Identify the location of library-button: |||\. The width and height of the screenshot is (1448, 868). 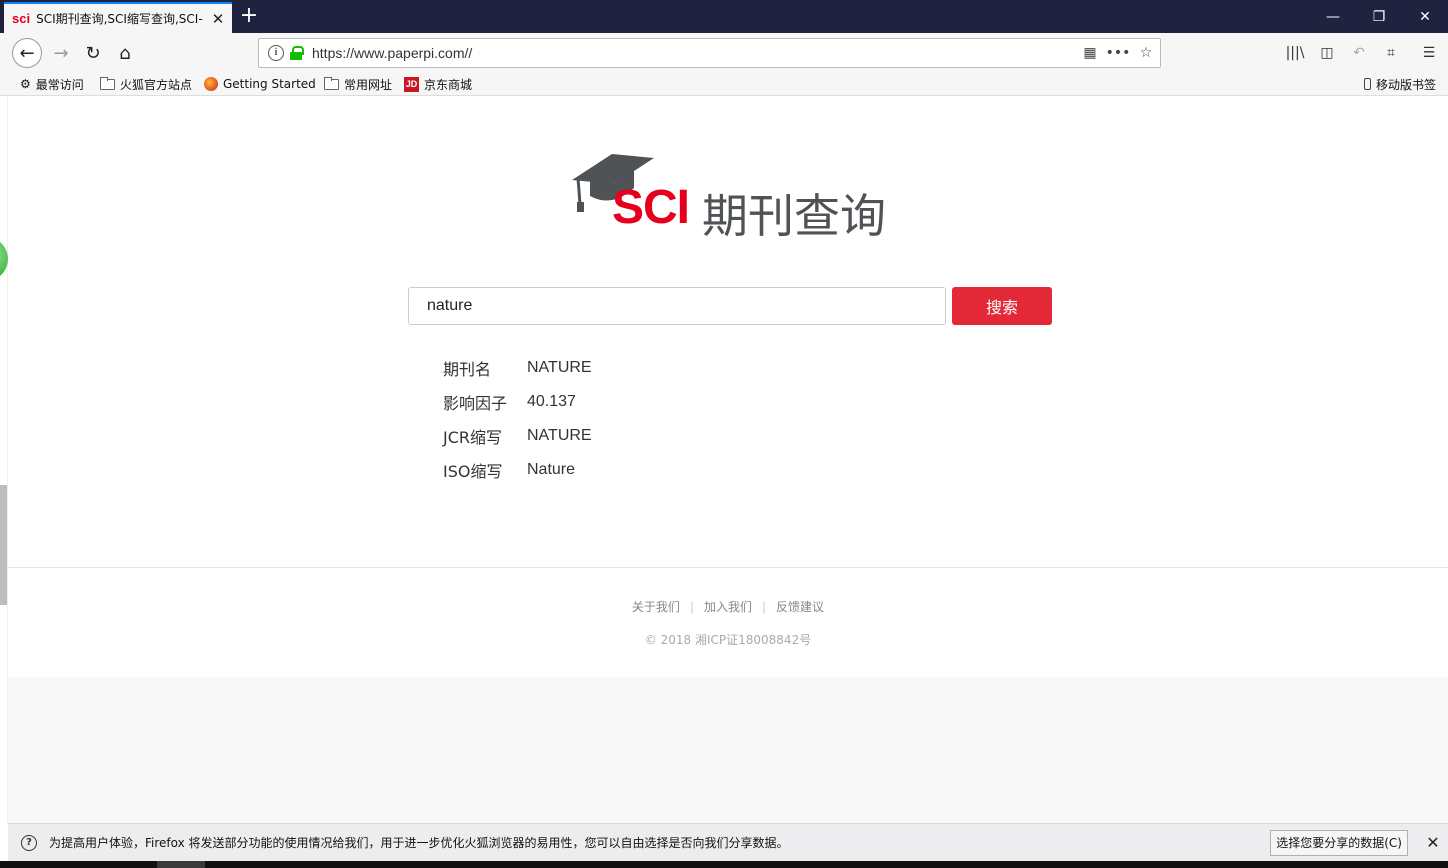
(1295, 53).